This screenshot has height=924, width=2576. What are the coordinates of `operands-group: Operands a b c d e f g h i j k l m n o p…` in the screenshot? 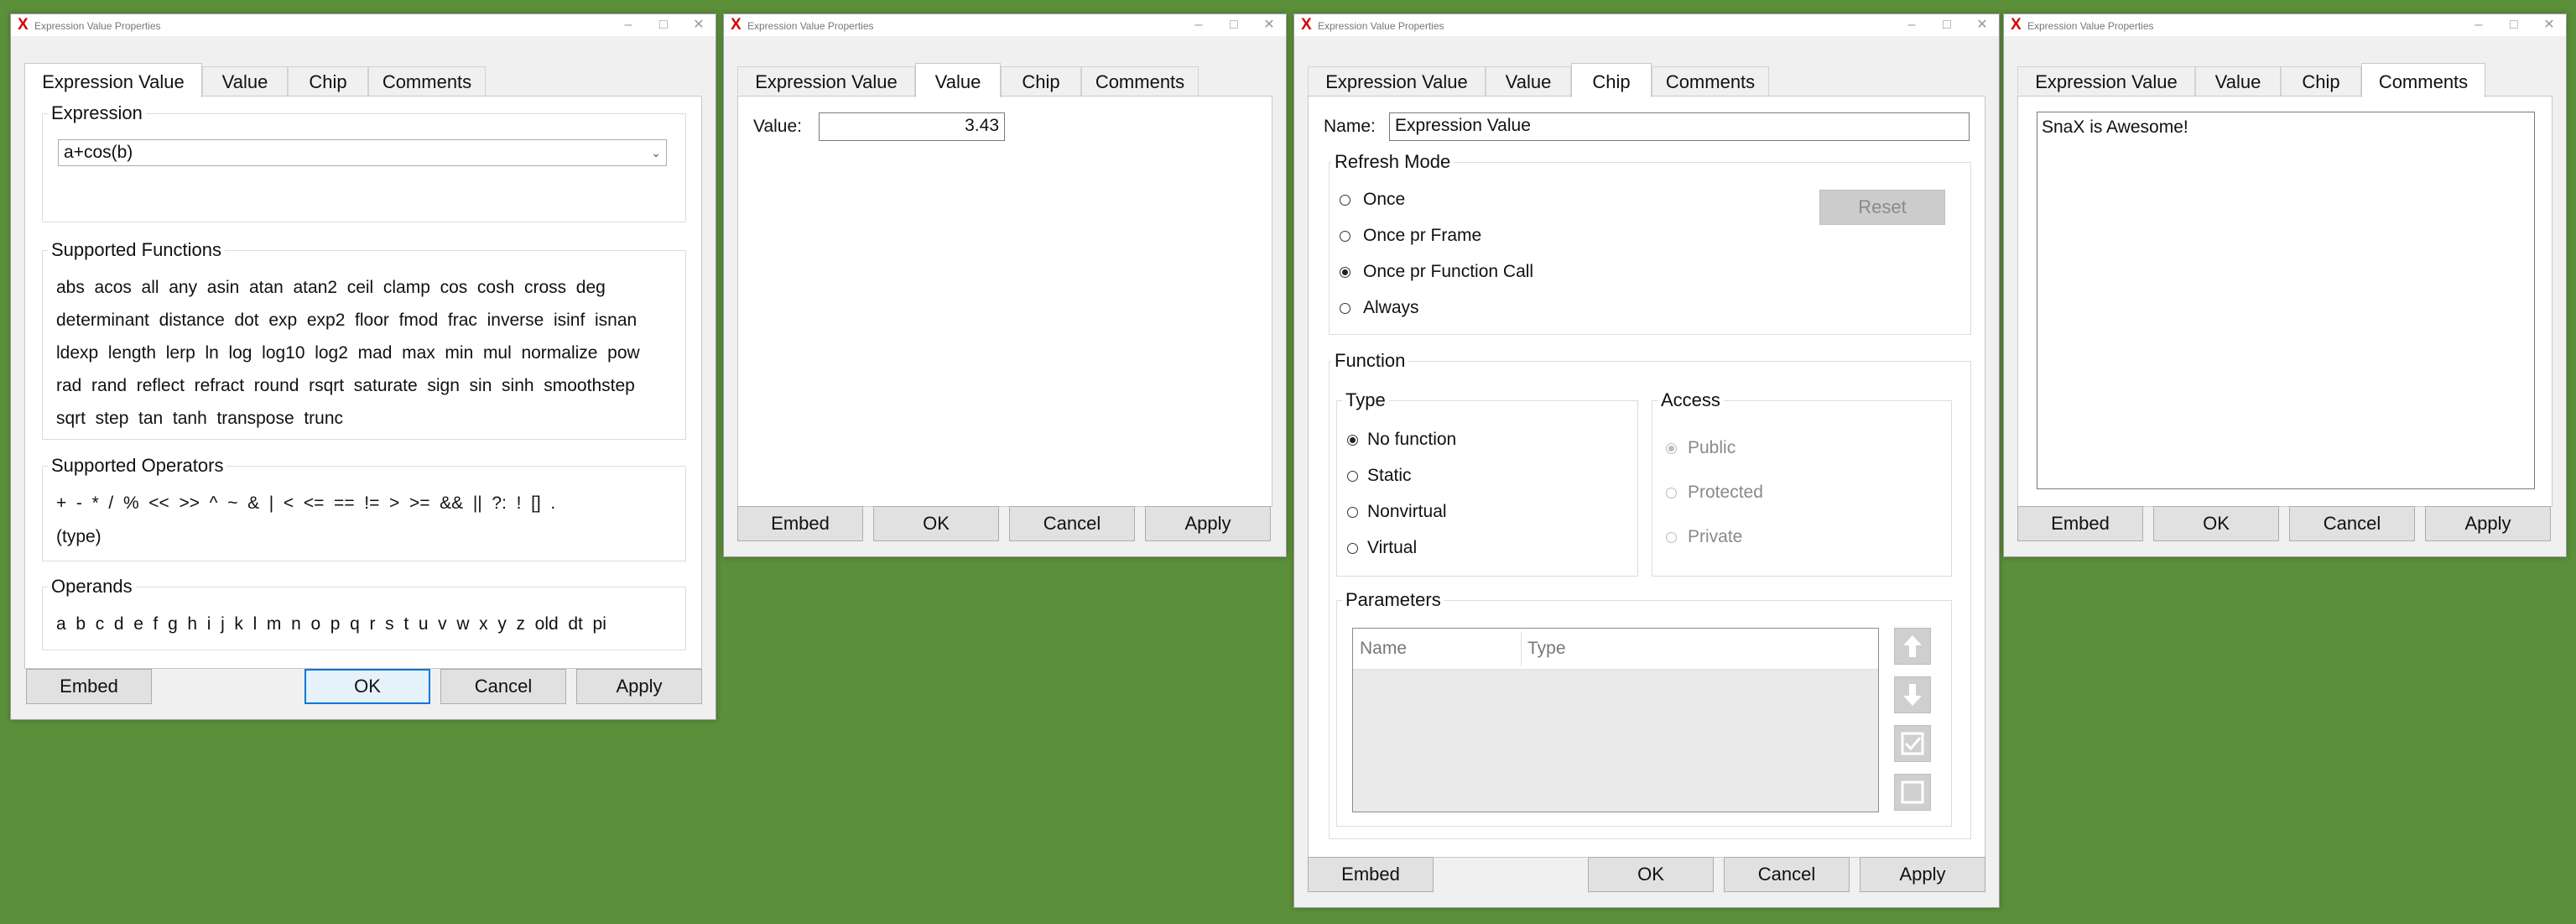 It's located at (364, 613).